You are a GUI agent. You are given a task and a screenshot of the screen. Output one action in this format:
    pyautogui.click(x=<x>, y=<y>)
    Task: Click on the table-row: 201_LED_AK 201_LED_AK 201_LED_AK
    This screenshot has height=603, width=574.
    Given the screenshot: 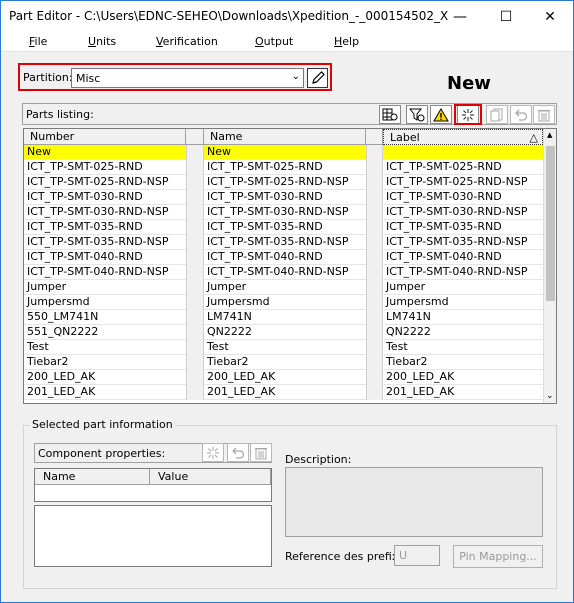 What is the action you would take?
    pyautogui.click(x=284, y=392)
    